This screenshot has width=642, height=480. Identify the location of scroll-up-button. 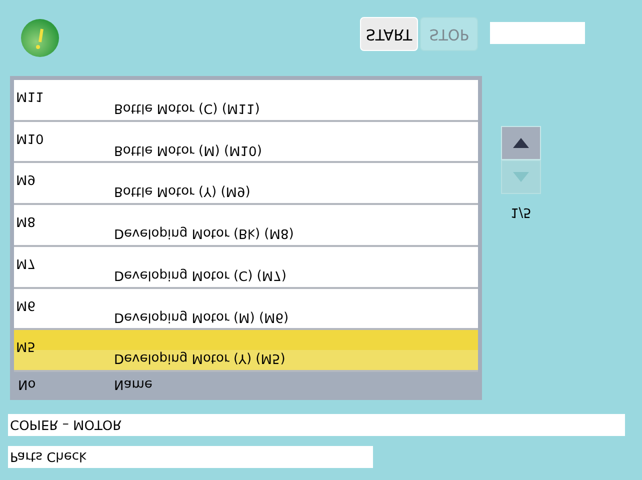
(521, 143).